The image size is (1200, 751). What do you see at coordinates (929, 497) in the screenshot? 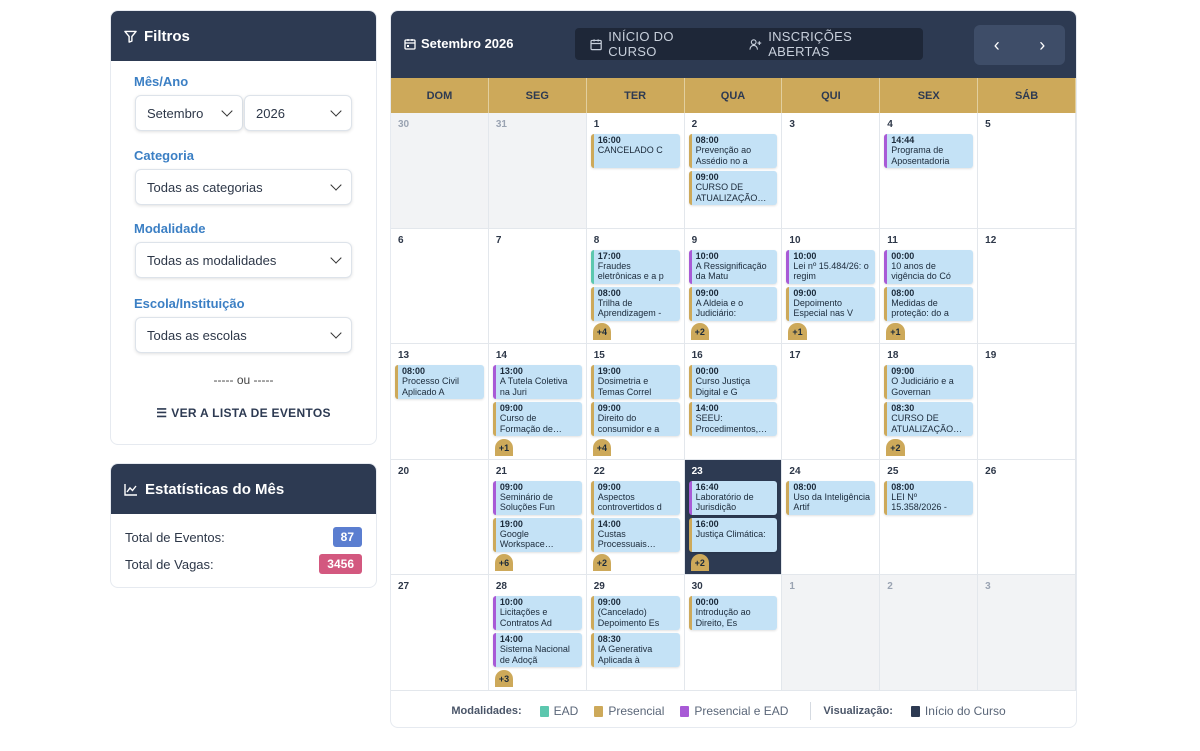
I see `event-card: 08:00LEI Nº 15.358/2026 - Orga` at bounding box center [929, 497].